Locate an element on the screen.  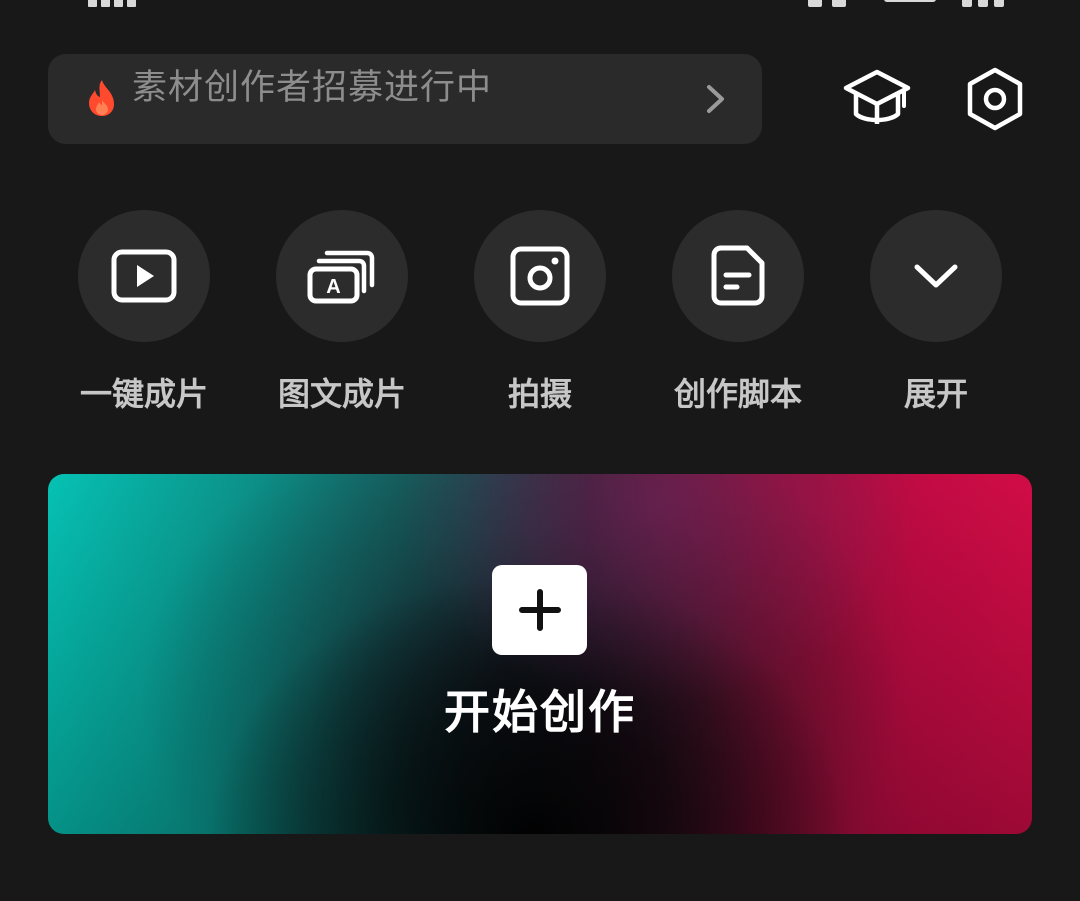
quick-action-label: 拍摄 is located at coordinates (539, 394).